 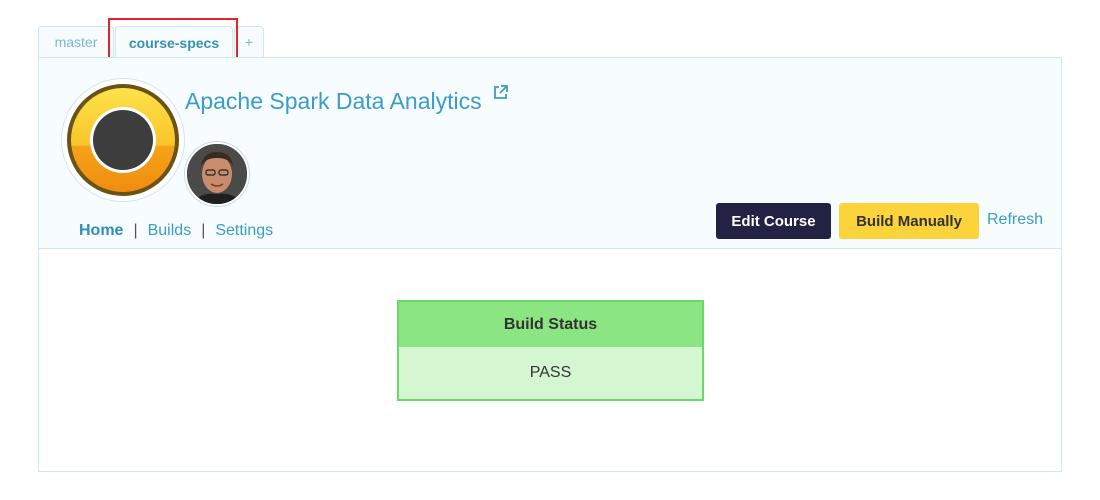 I want to click on build-status-value: PASS, so click(x=550, y=373).